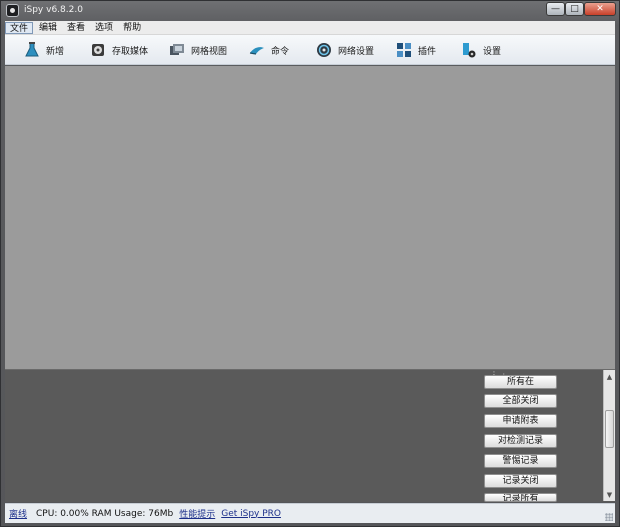 The width and height of the screenshot is (620, 527). What do you see at coordinates (324, 50) in the screenshot?
I see `network-settings-icon` at bounding box center [324, 50].